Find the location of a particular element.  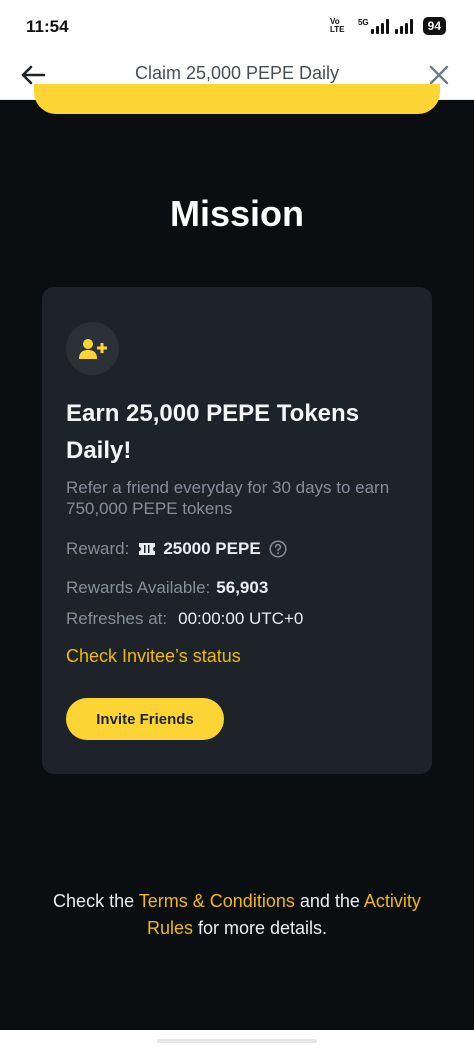

footer-text-part1: Check the is located at coordinates (96, 901).